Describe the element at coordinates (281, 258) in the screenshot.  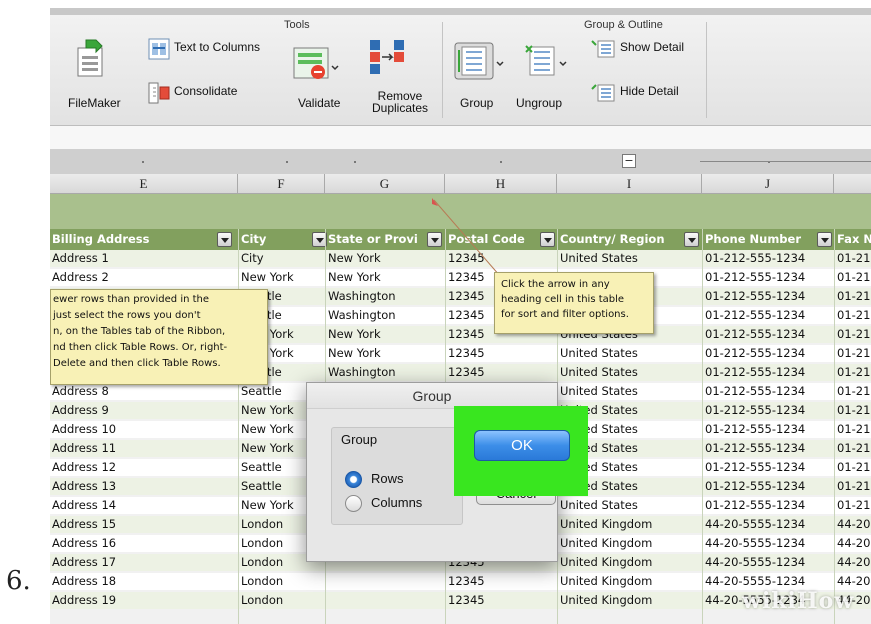
I see `cell-city: City` at that location.